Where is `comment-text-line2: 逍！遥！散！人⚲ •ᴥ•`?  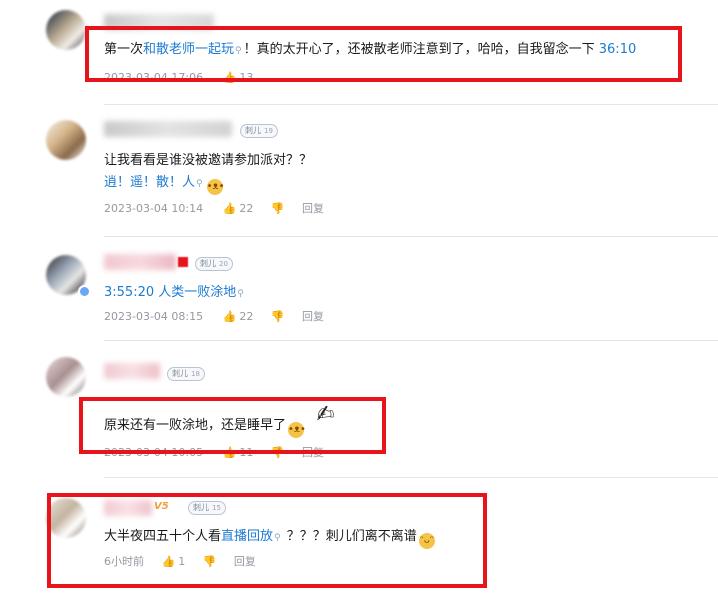 comment-text-line2: 逍！遥！散！人⚲ •ᴥ• is located at coordinates (164, 184).